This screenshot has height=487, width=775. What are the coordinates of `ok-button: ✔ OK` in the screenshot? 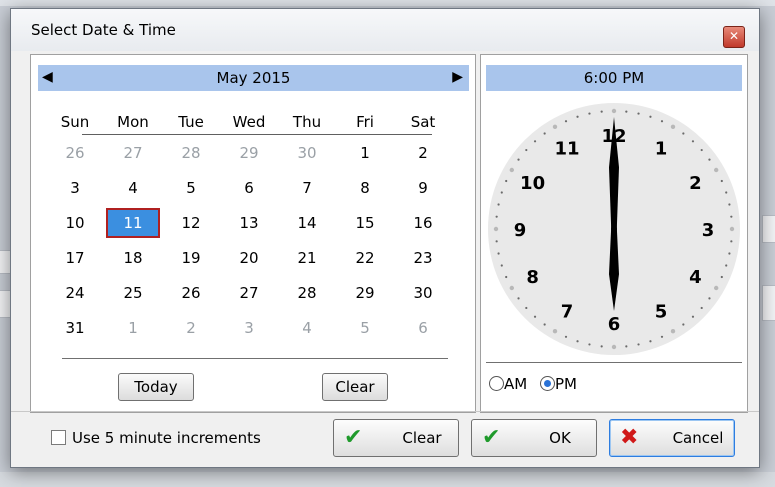 It's located at (534, 438).